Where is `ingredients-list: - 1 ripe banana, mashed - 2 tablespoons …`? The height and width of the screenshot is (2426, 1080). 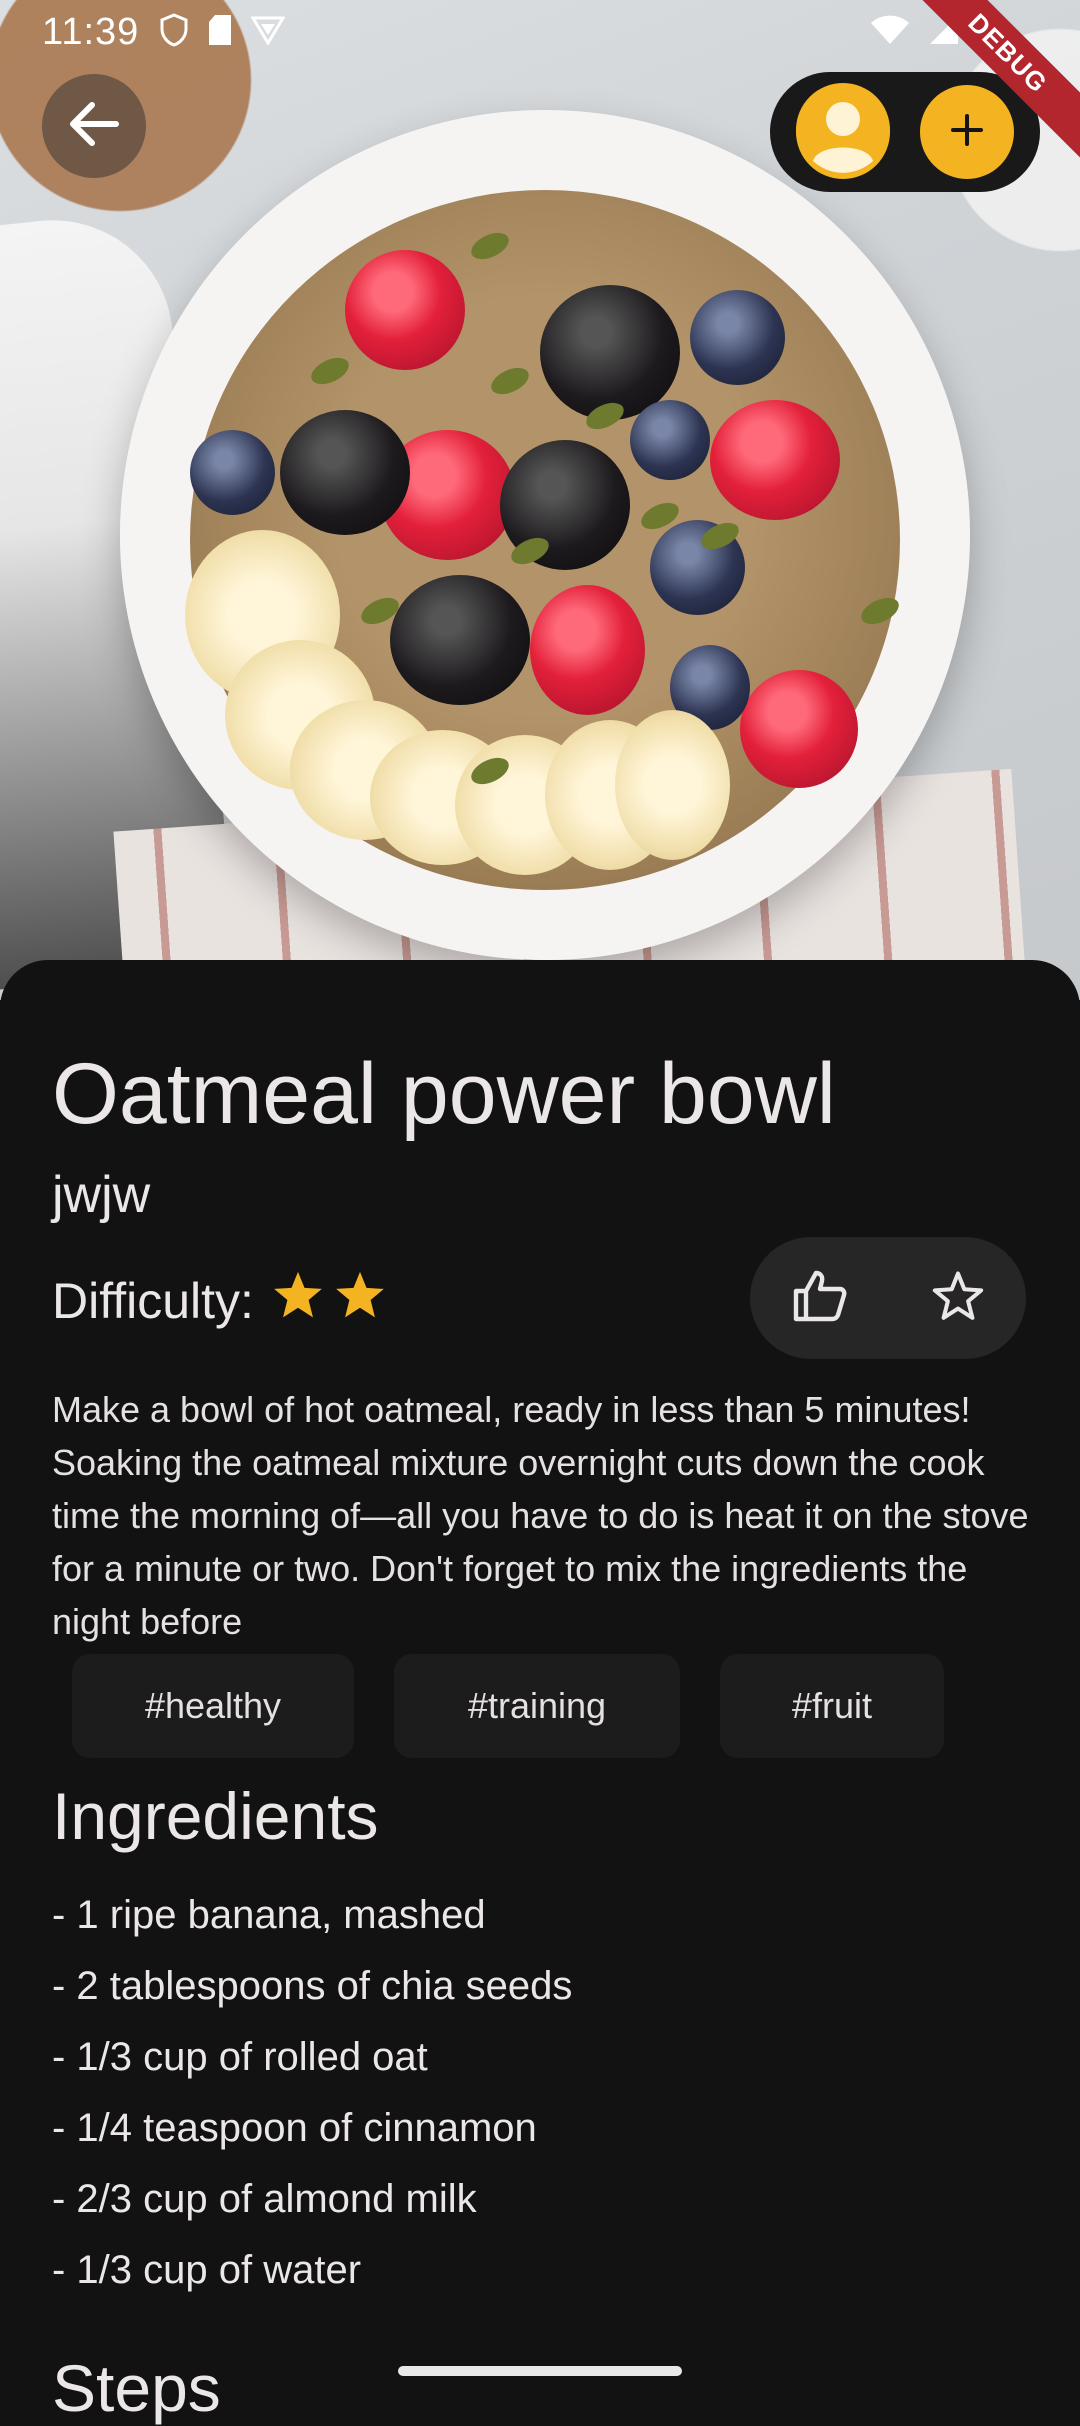 ingredients-list: - 1 ripe banana, mashed - 2 tablespoons … is located at coordinates (312, 2093).